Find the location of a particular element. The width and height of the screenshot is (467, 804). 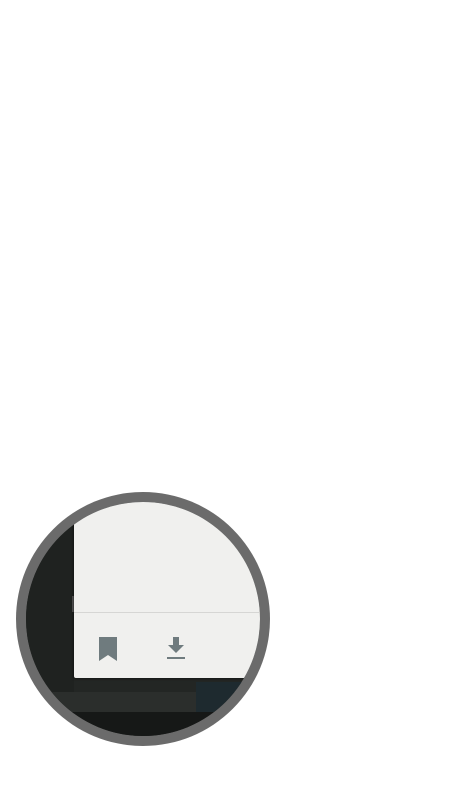

download-icon is located at coordinates (176, 648).